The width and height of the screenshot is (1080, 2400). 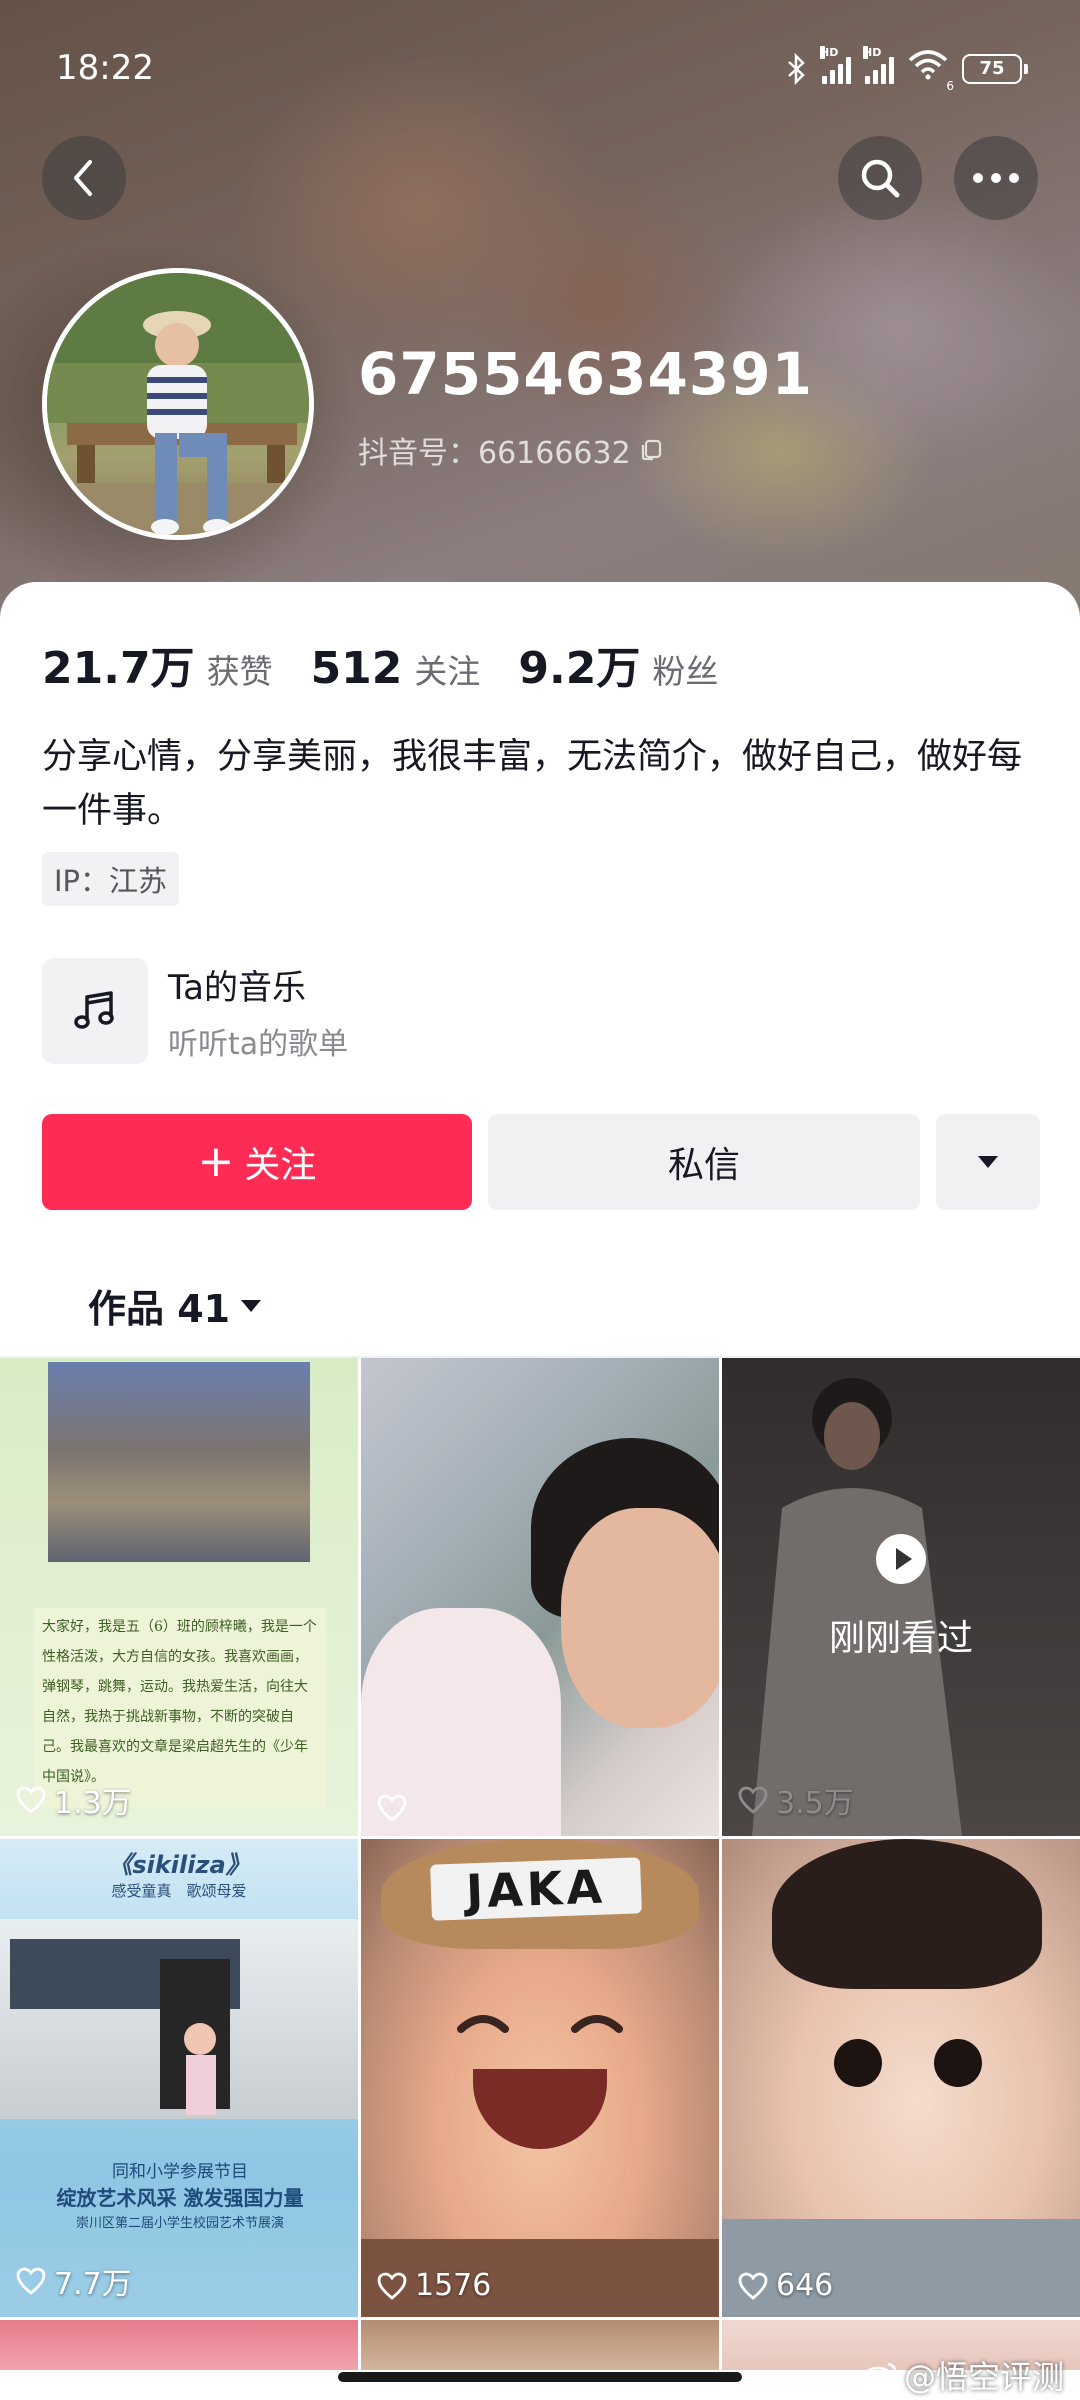 I want to click on chevron-left-icon, so click(x=83, y=178).